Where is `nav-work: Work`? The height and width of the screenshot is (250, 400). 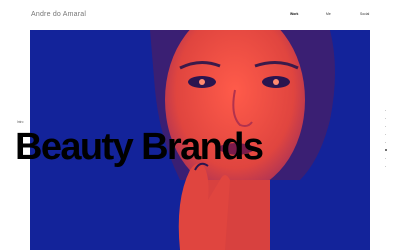
nav-work: Work is located at coordinates (294, 14).